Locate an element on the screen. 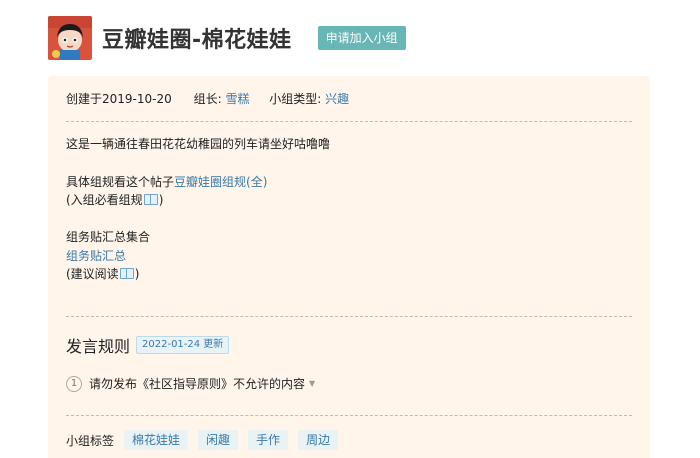 The height and width of the screenshot is (458, 700). group-tags: 小组标签 棉花娃娃 闲趣 手作 周边 is located at coordinates (207, 440).